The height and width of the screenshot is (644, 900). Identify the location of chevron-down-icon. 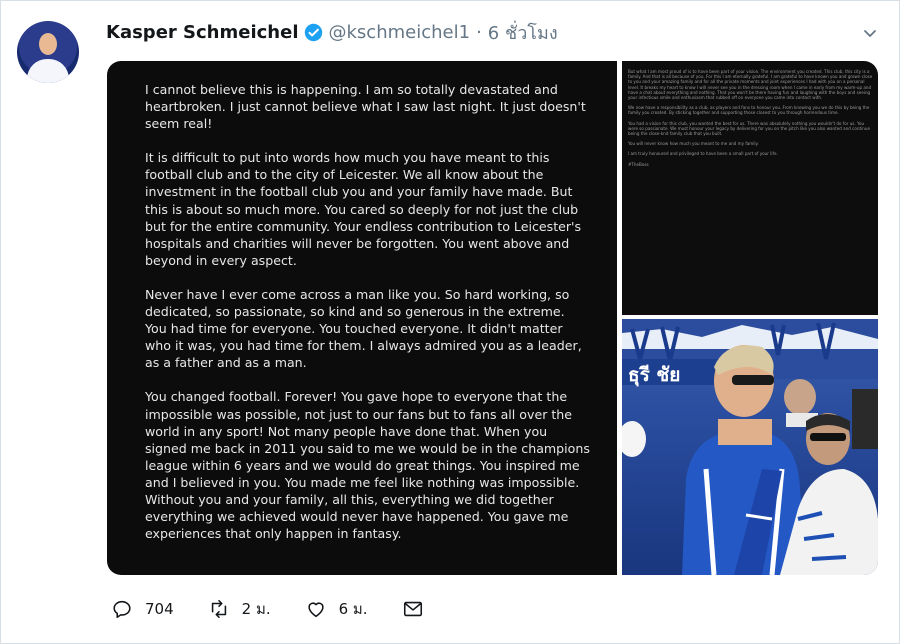
(870, 32).